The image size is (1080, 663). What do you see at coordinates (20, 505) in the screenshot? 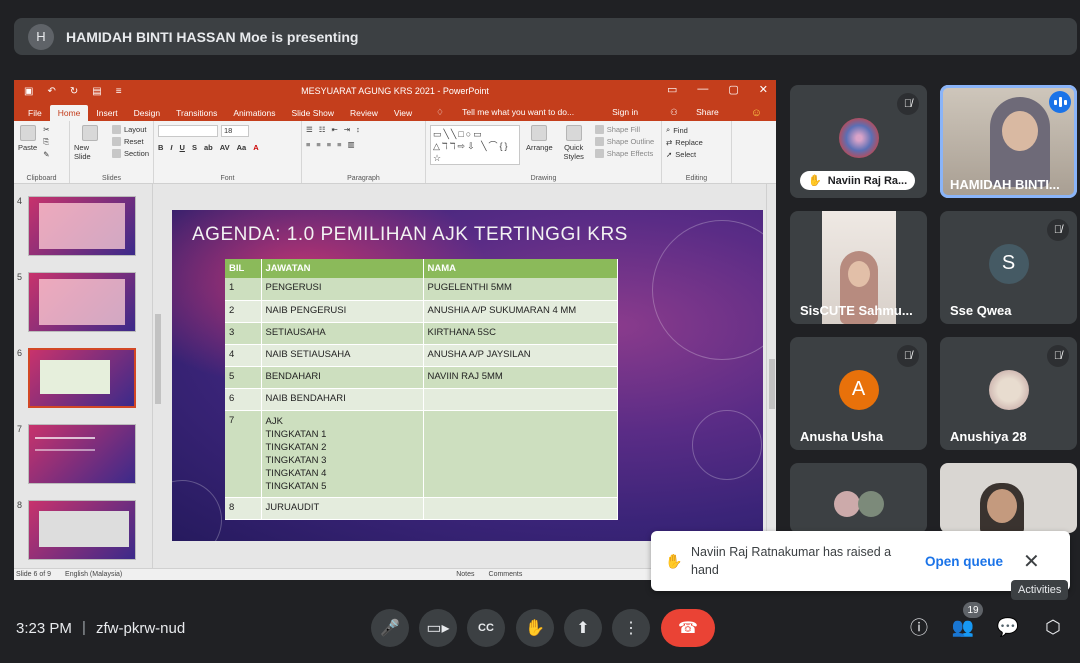
I see `thumb-number: 8` at bounding box center [20, 505].